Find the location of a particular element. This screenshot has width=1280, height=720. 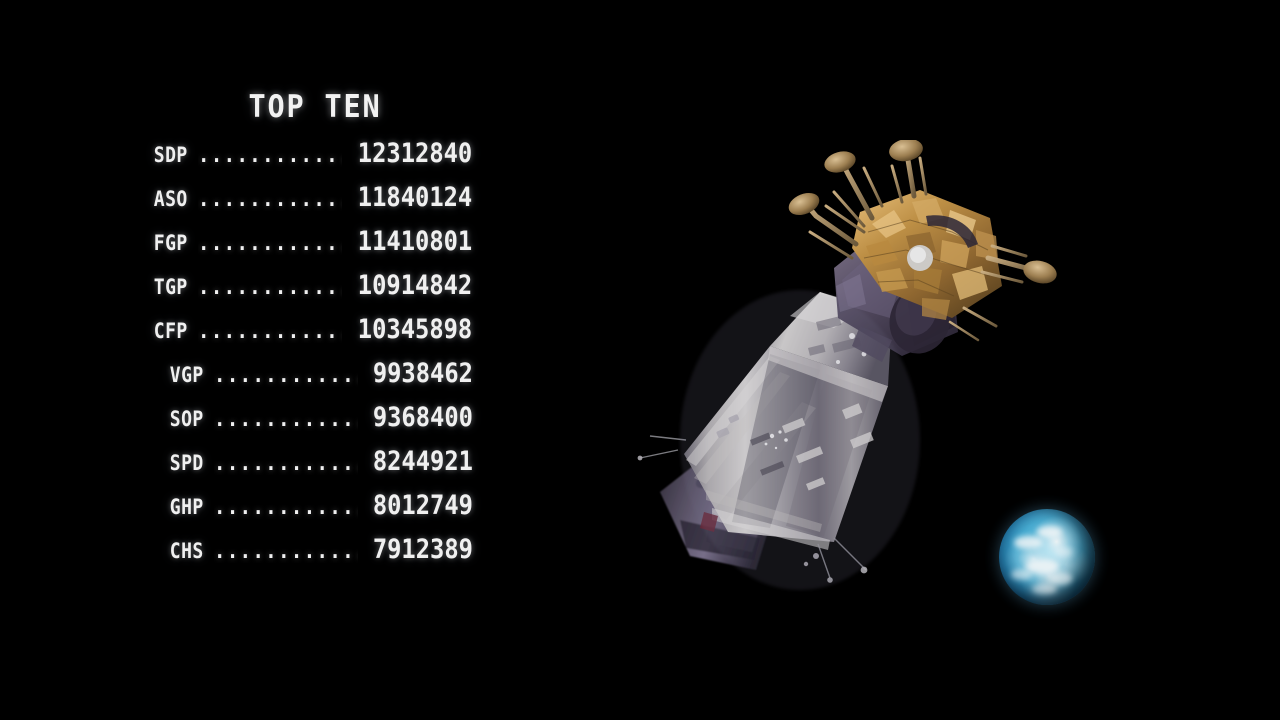

score-row: SOP....................... 9368400 is located at coordinates (315, 424).